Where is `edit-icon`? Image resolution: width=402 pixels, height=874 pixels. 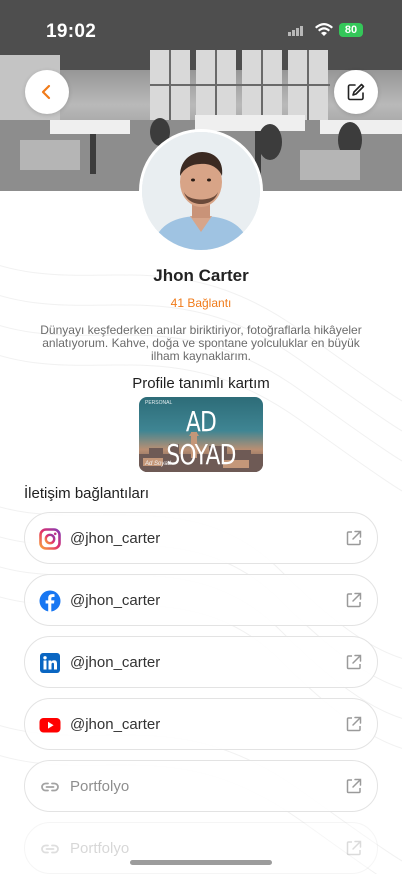
edit-icon is located at coordinates (356, 92).